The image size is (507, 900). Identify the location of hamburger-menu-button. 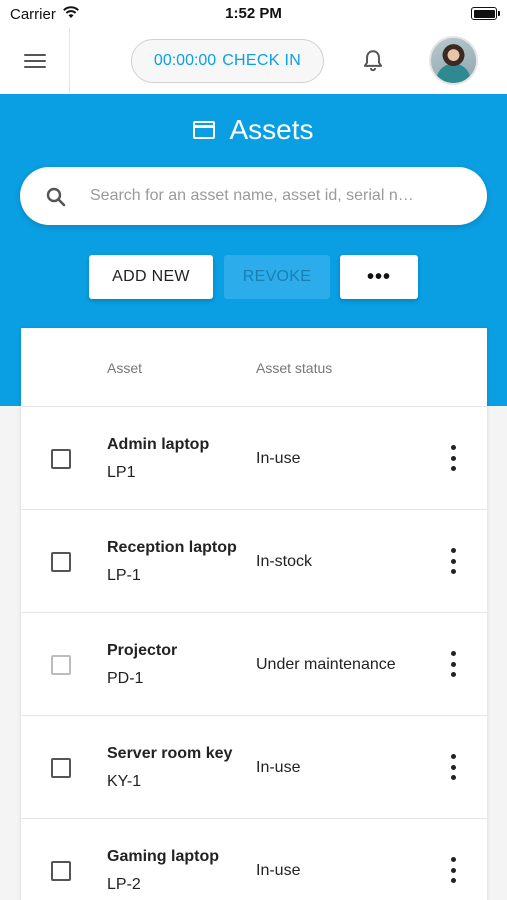
(35, 61).